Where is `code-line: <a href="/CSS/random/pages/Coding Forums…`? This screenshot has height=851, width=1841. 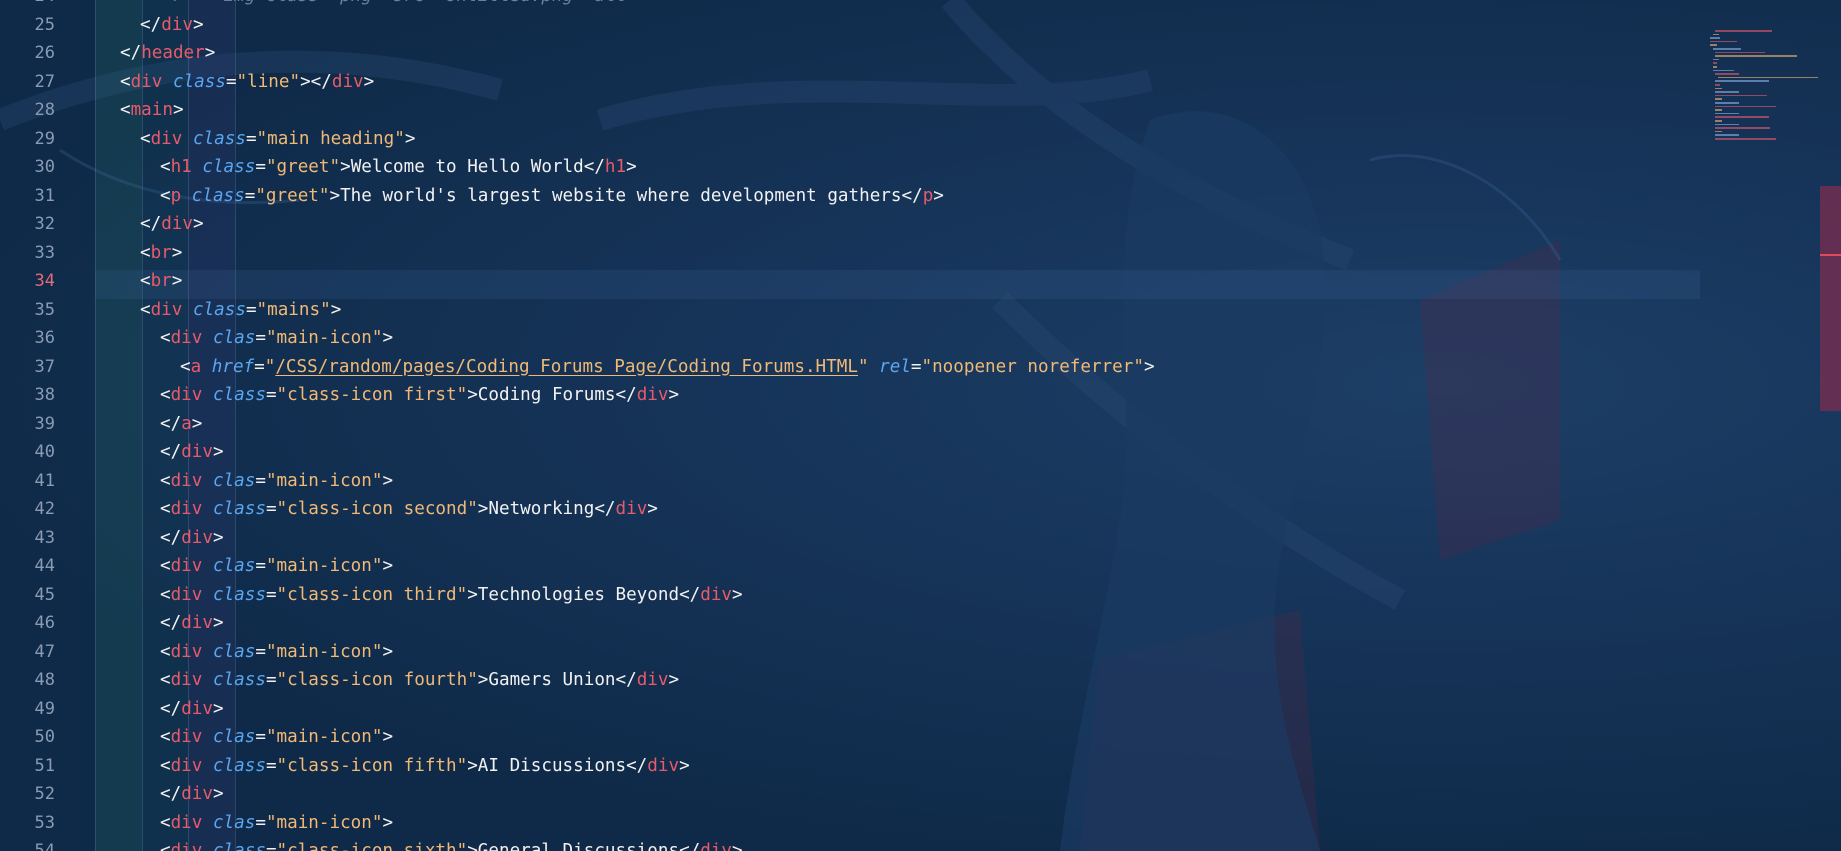
code-line: <a href="/CSS/random/pages/Coding Forums… is located at coordinates (667, 367).